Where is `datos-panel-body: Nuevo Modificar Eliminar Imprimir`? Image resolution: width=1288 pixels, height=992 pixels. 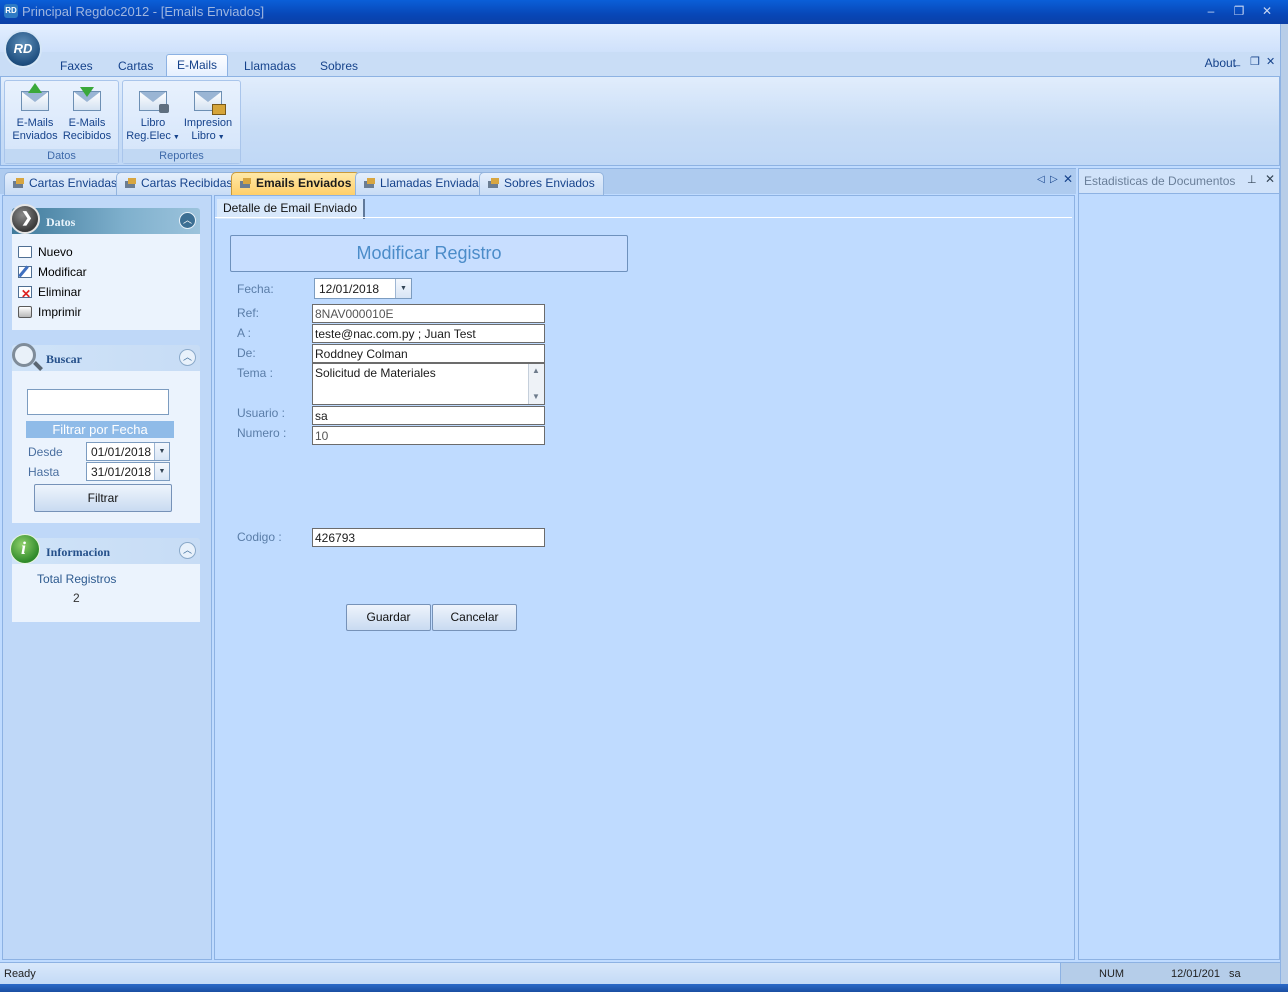 datos-panel-body: Nuevo Modificar Eliminar Imprimir is located at coordinates (106, 282).